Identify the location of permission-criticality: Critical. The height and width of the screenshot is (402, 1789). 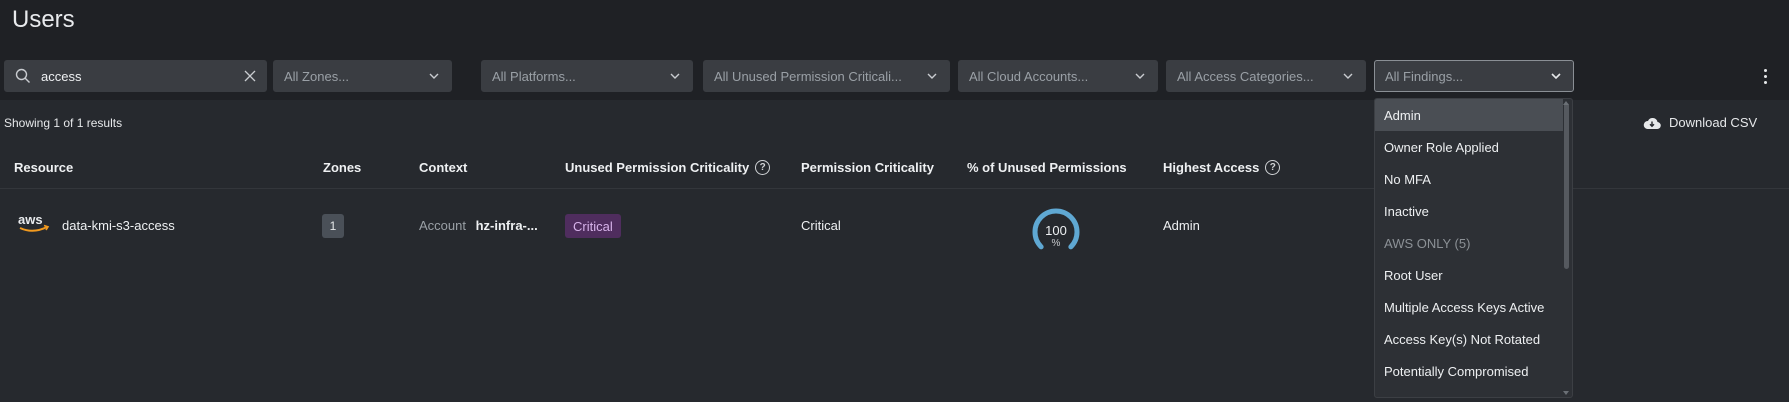
(821, 225).